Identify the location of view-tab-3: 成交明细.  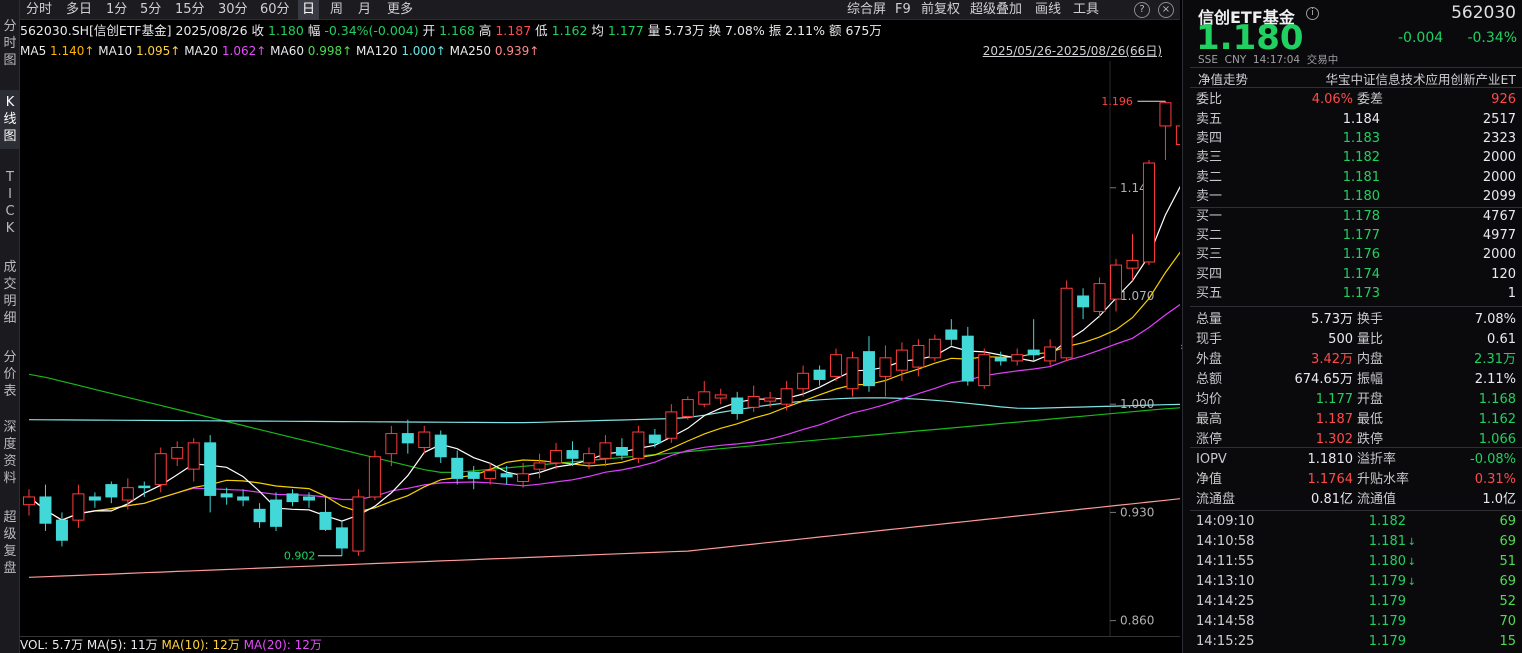
(10, 293).